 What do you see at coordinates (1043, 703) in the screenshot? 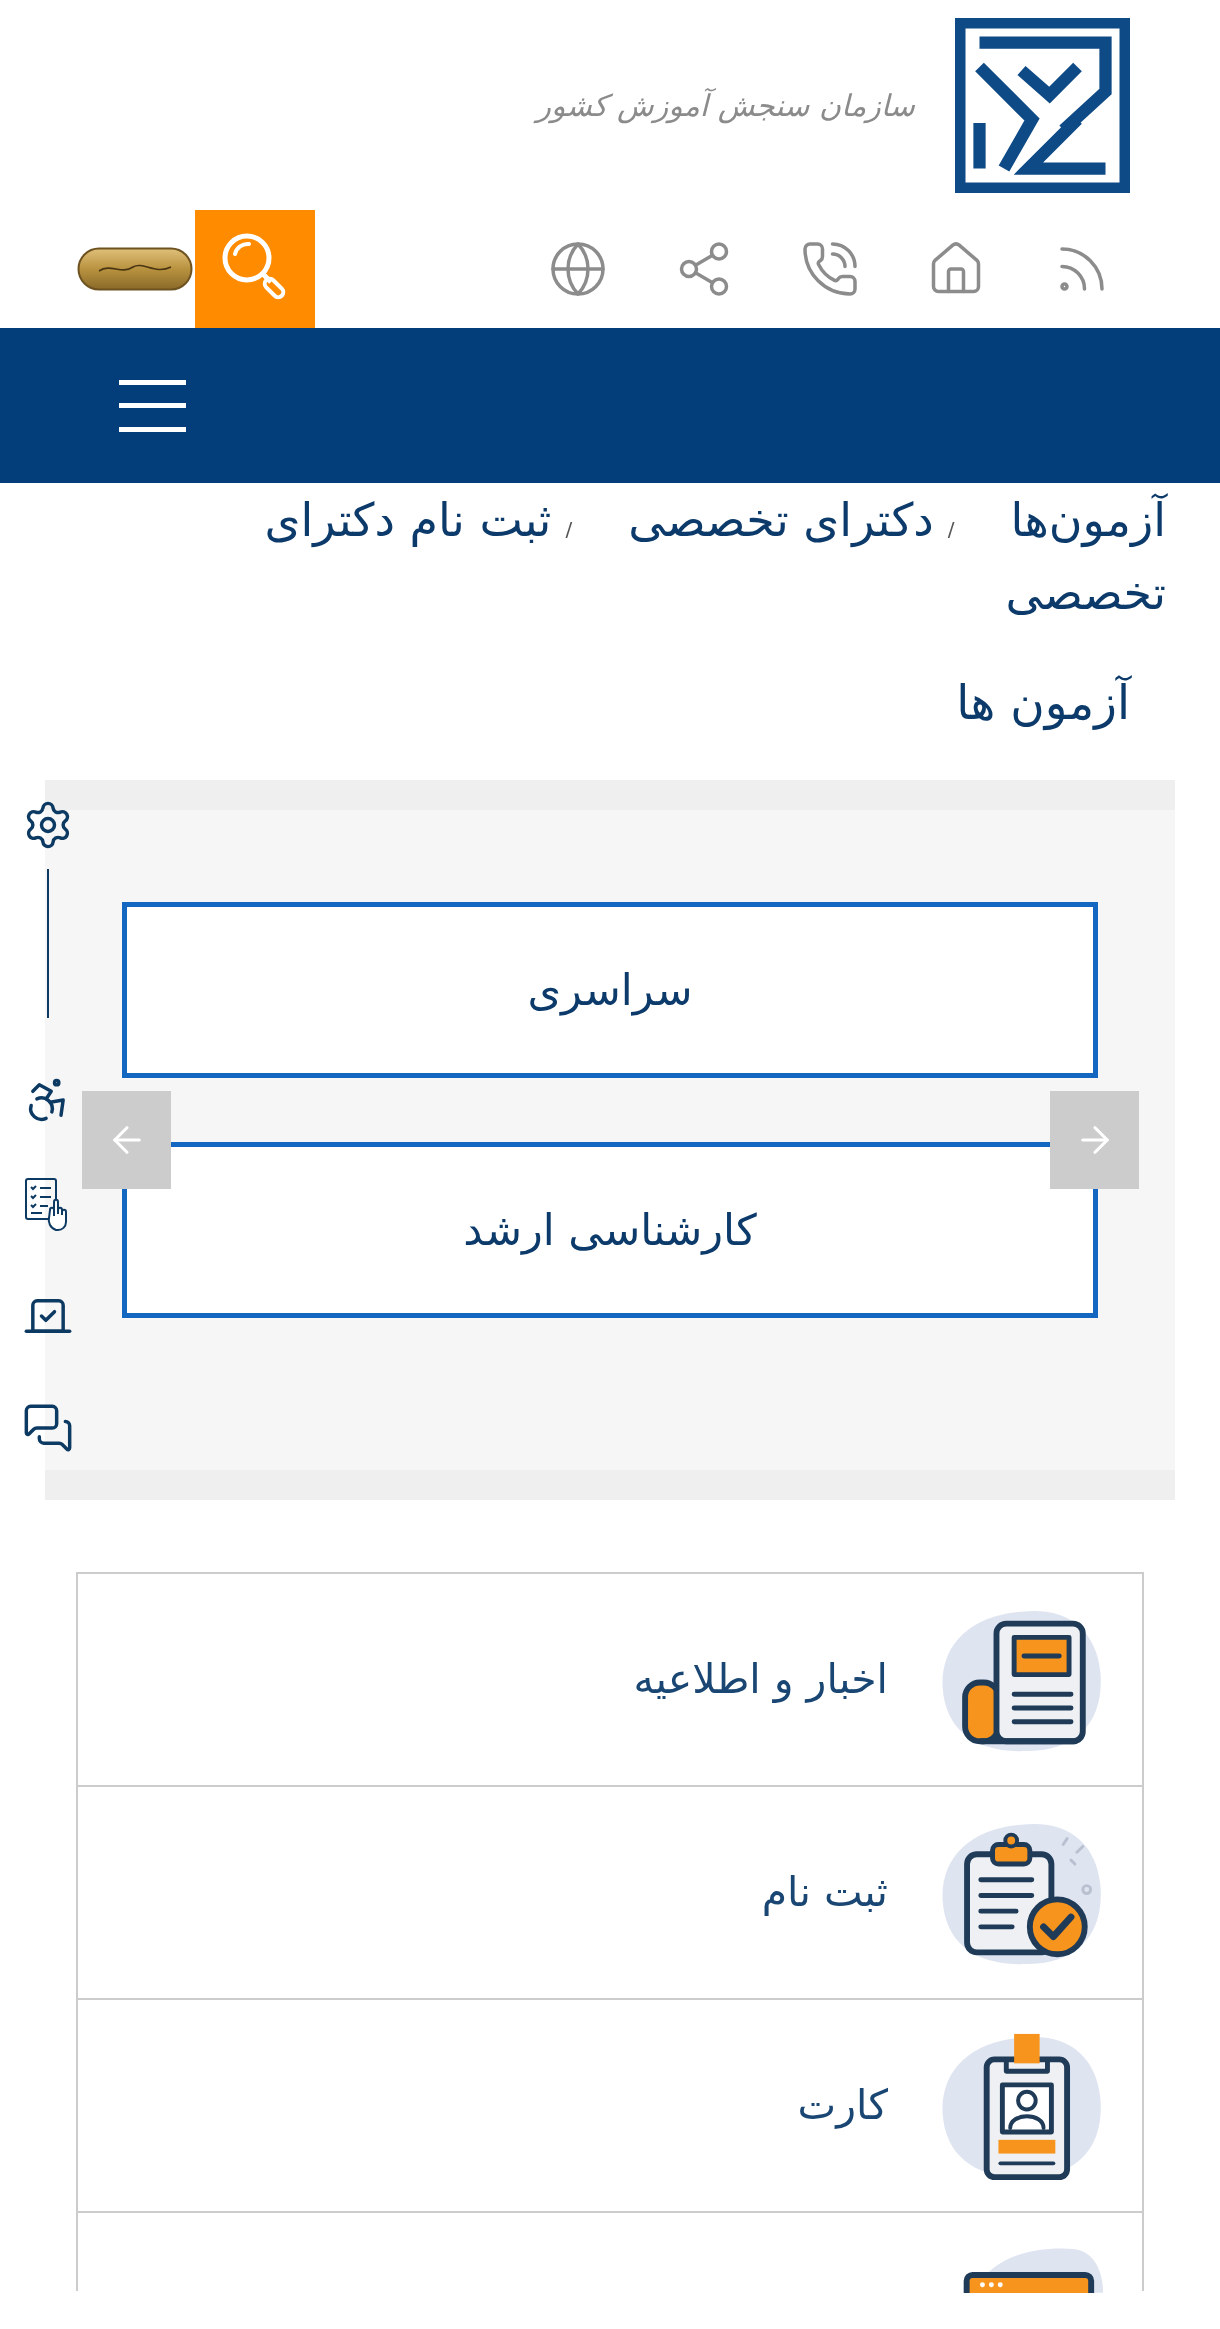
I see `page-title: آزمون ها` at bounding box center [1043, 703].